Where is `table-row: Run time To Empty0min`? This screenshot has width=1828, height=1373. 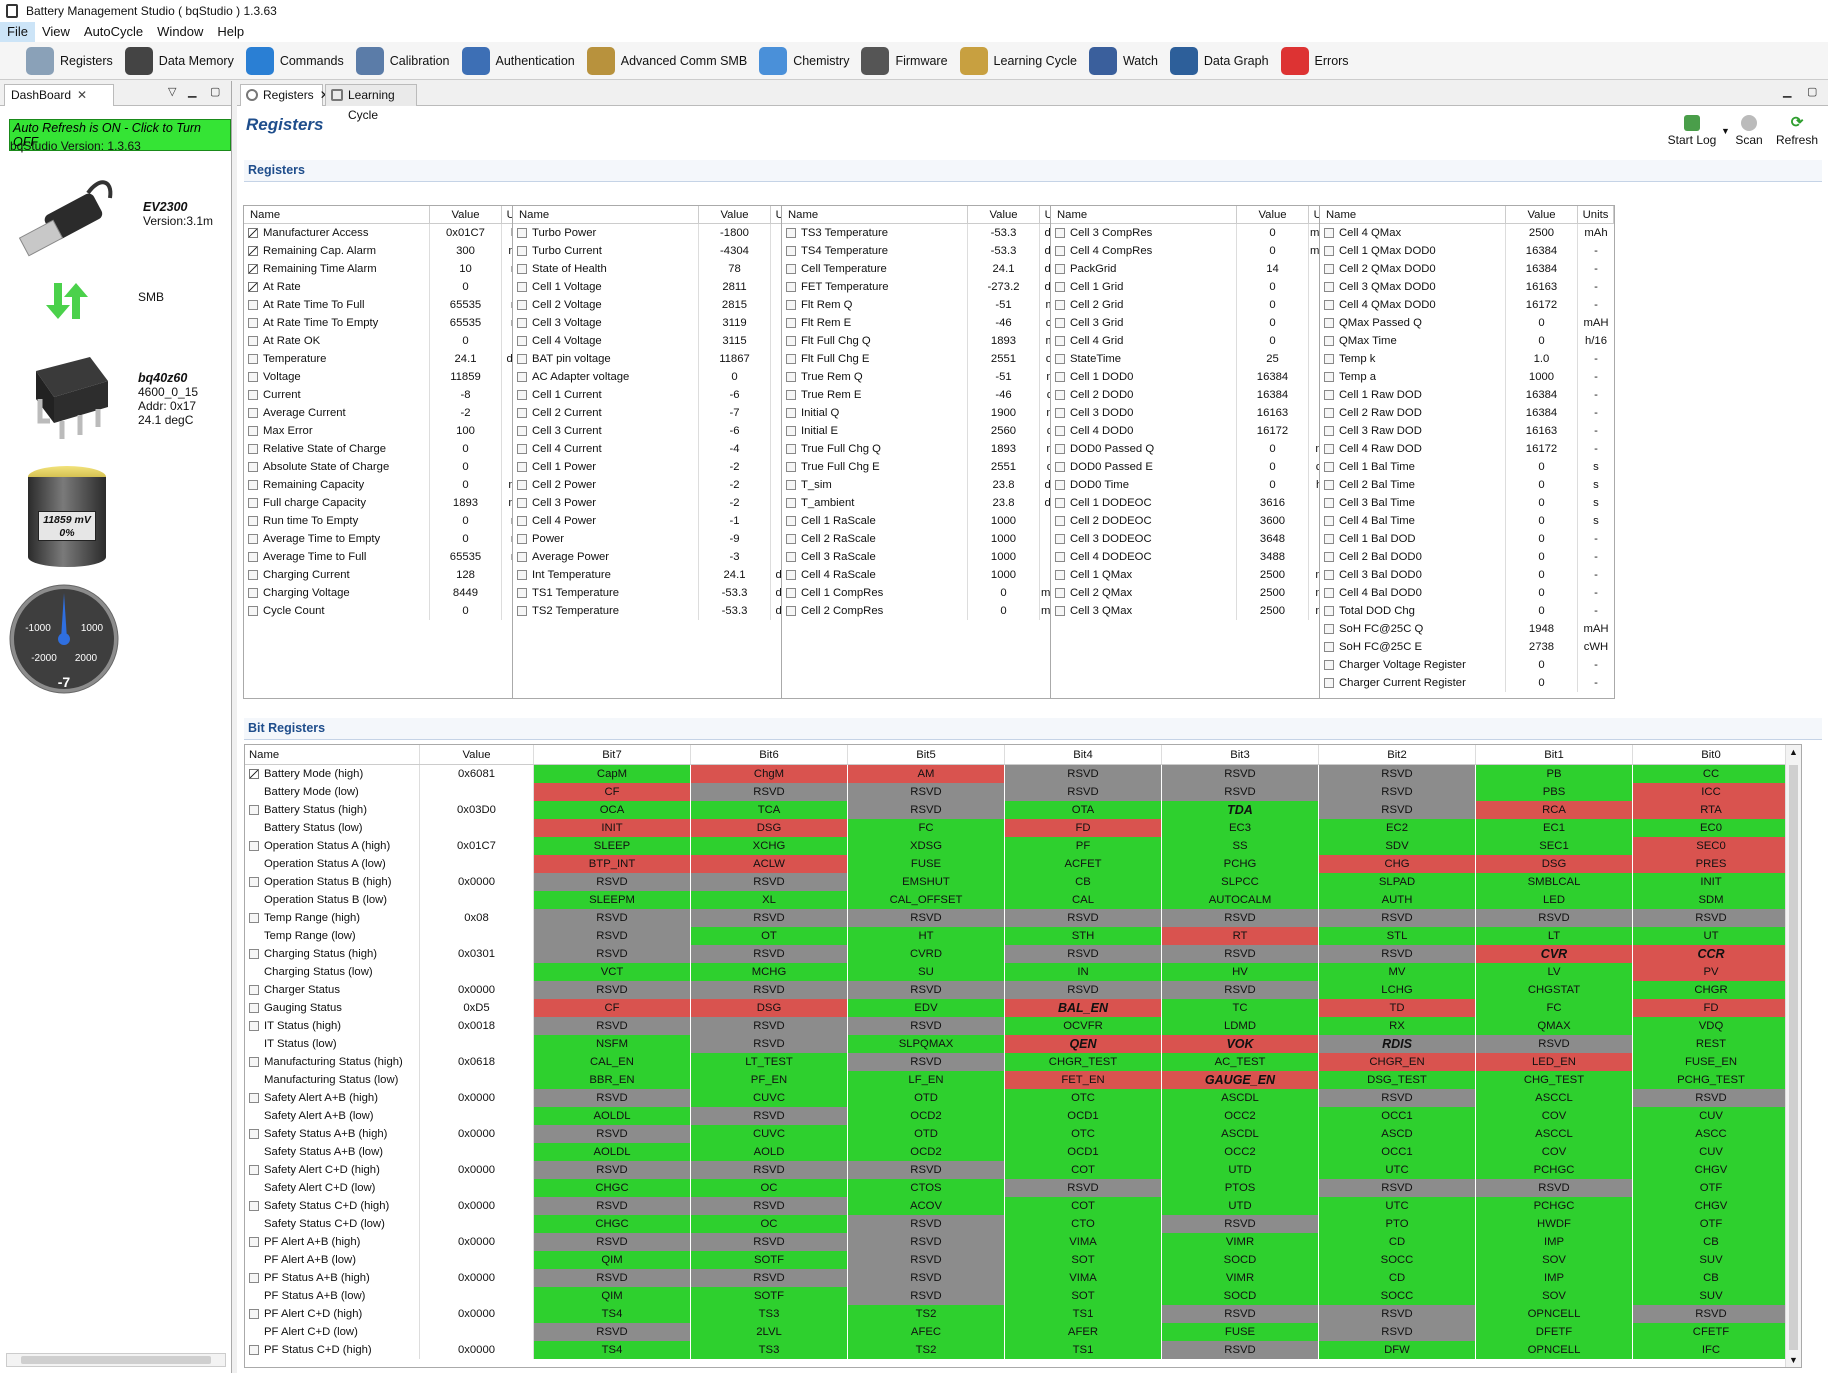
table-row: Run time To Empty0min is located at coordinates (391, 521).